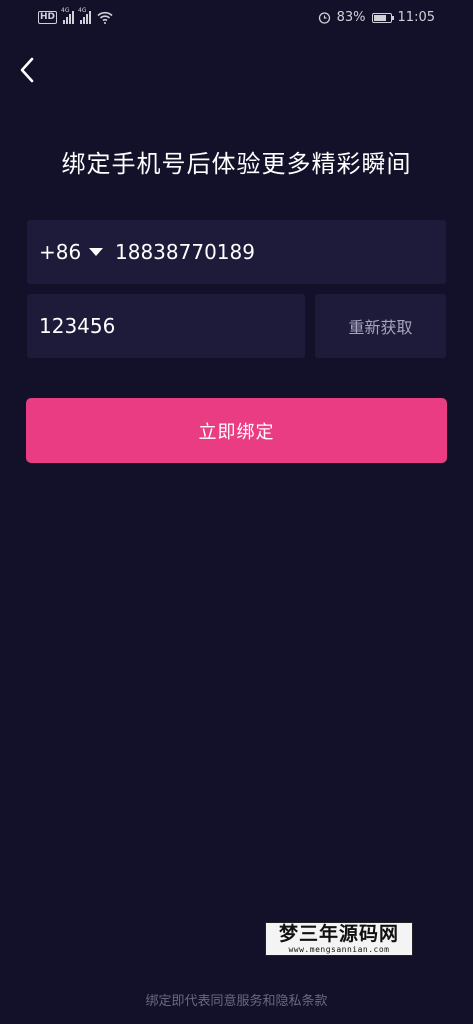  What do you see at coordinates (60, 252) in the screenshot?
I see `country-code-label: +86` at bounding box center [60, 252].